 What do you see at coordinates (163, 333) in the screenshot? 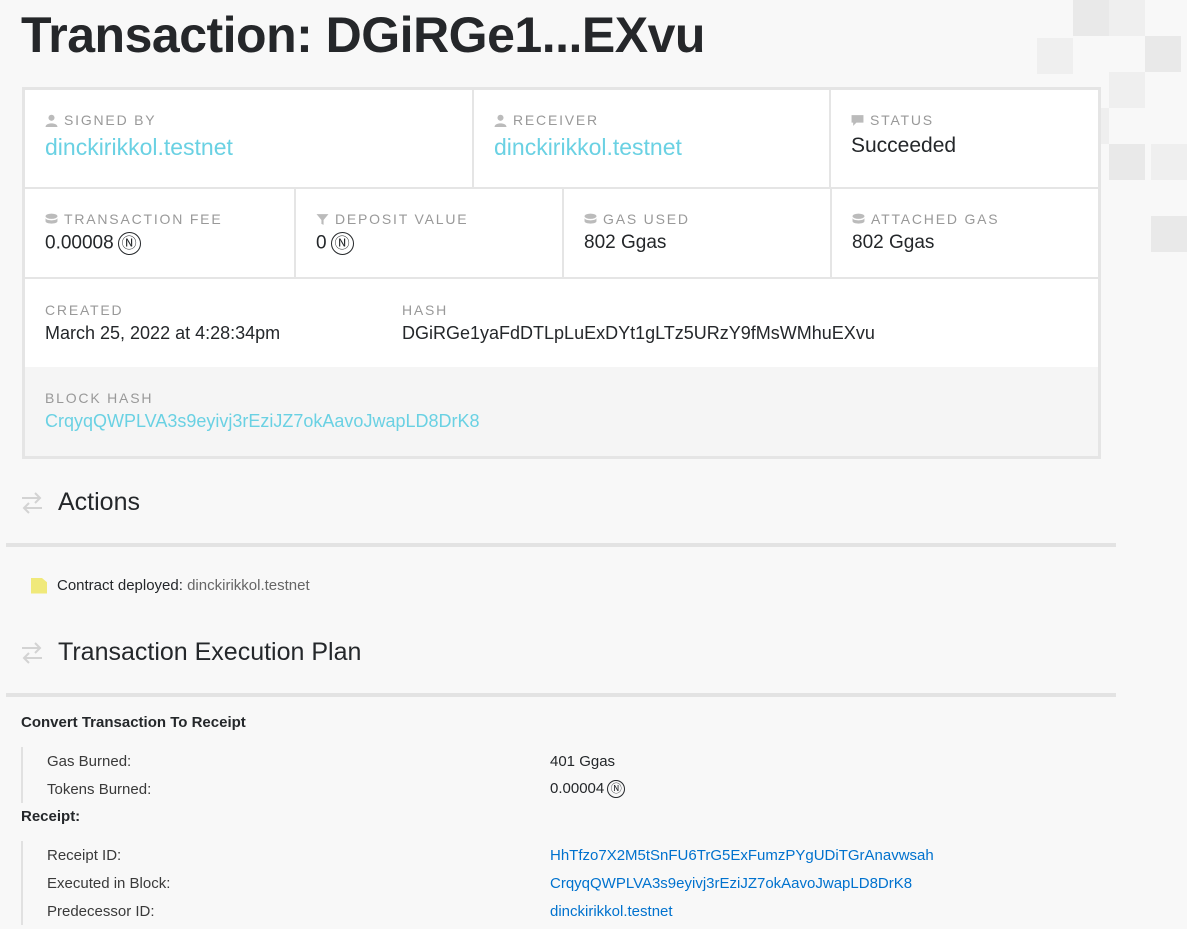
I see `created-value: March 25, 2022 at 4:28:34pm` at bounding box center [163, 333].